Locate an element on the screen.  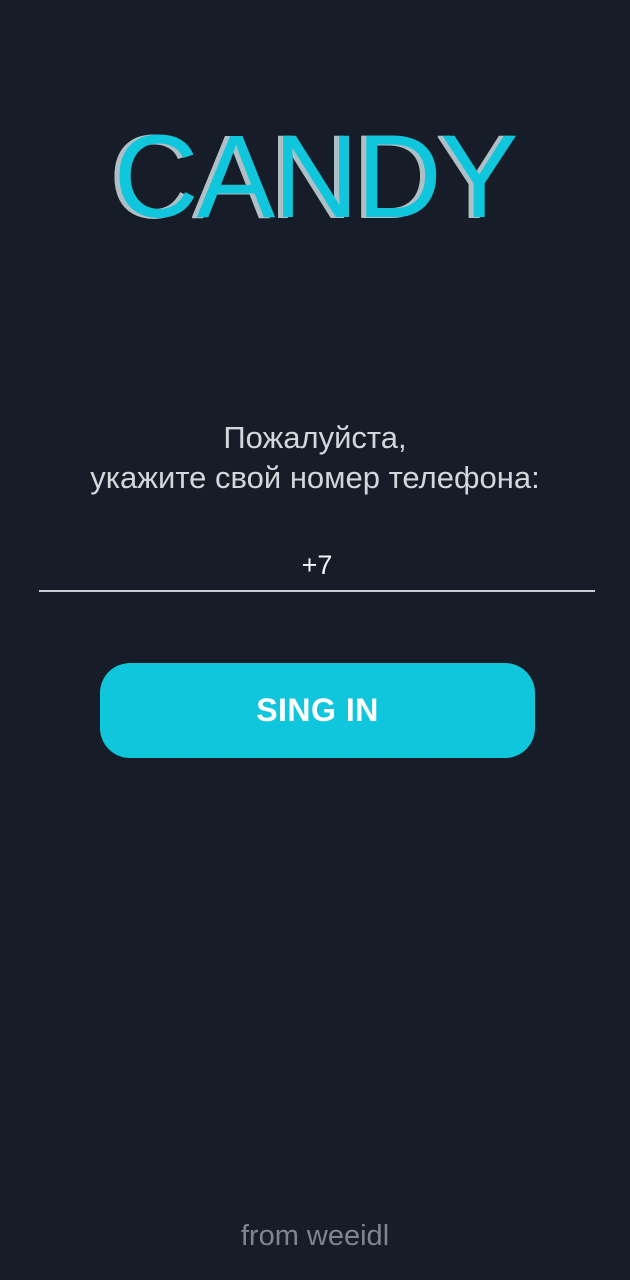
phone-field is located at coordinates (317, 566).